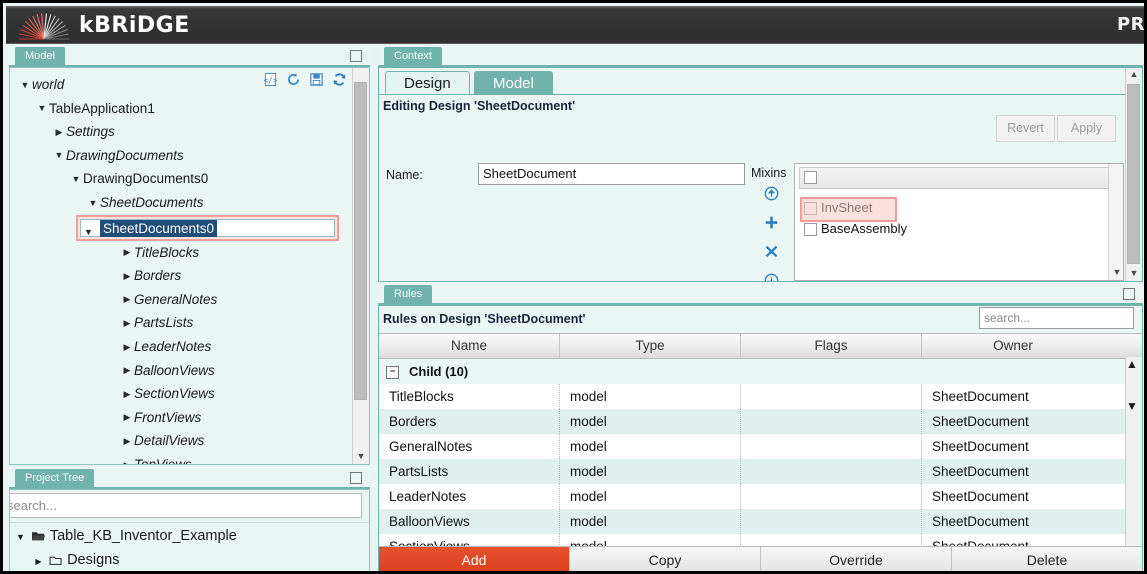  I want to click on cell-flags, so click(831, 521).